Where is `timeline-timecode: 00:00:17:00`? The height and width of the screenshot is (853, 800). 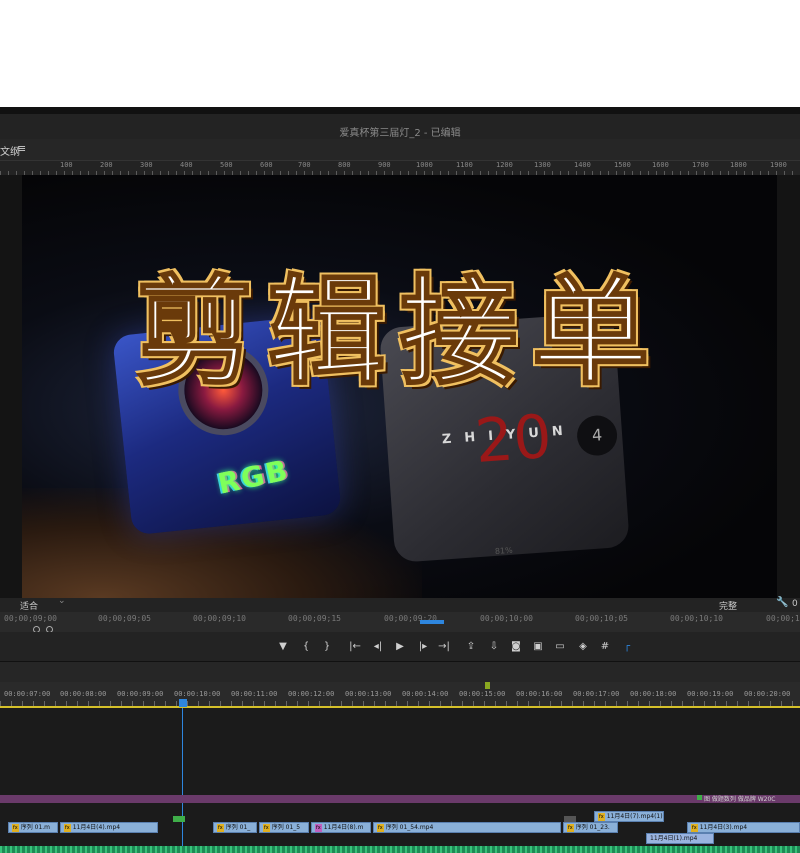 timeline-timecode: 00:00:17:00 is located at coordinates (596, 694).